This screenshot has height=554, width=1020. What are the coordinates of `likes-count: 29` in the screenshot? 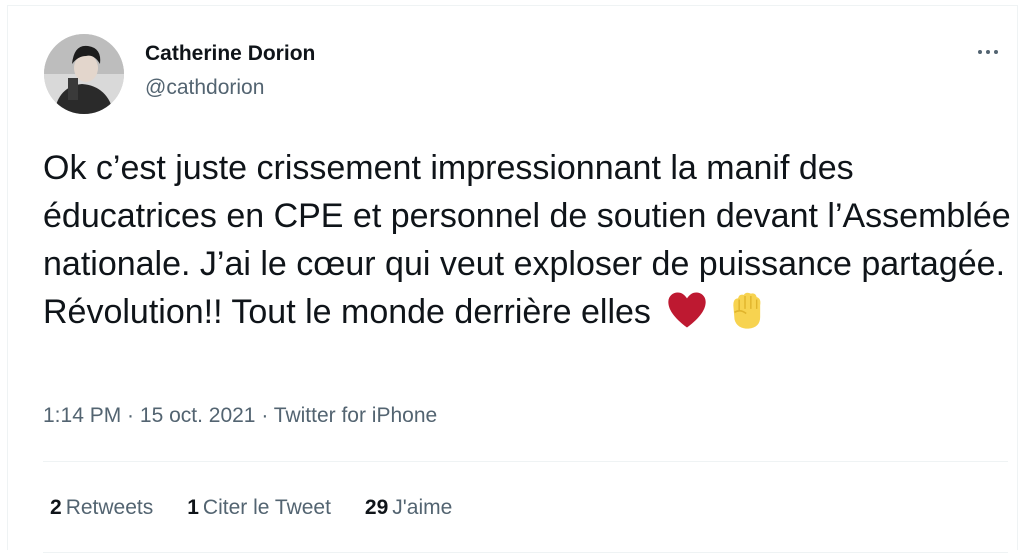 It's located at (376, 507).